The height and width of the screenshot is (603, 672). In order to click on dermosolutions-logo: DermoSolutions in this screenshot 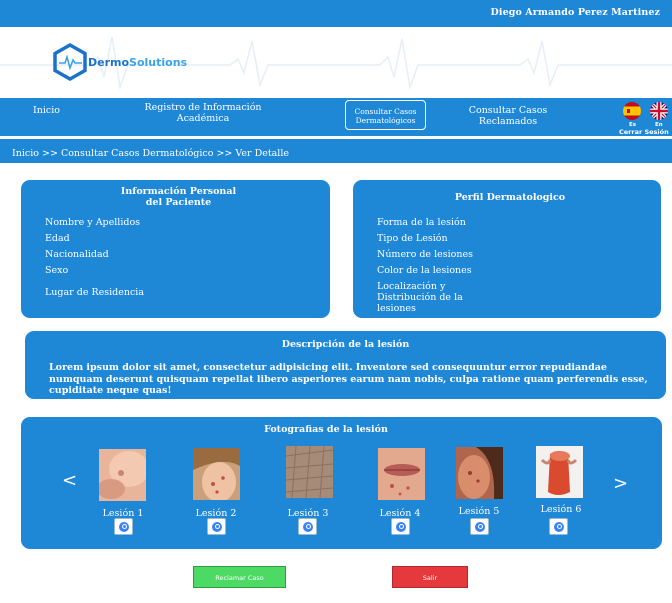, I will do `click(122, 63)`.